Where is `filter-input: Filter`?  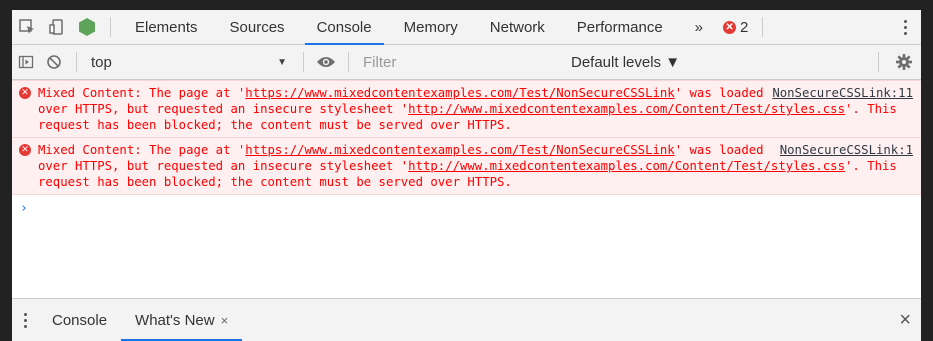
filter-input: Filter is located at coordinates (460, 62).